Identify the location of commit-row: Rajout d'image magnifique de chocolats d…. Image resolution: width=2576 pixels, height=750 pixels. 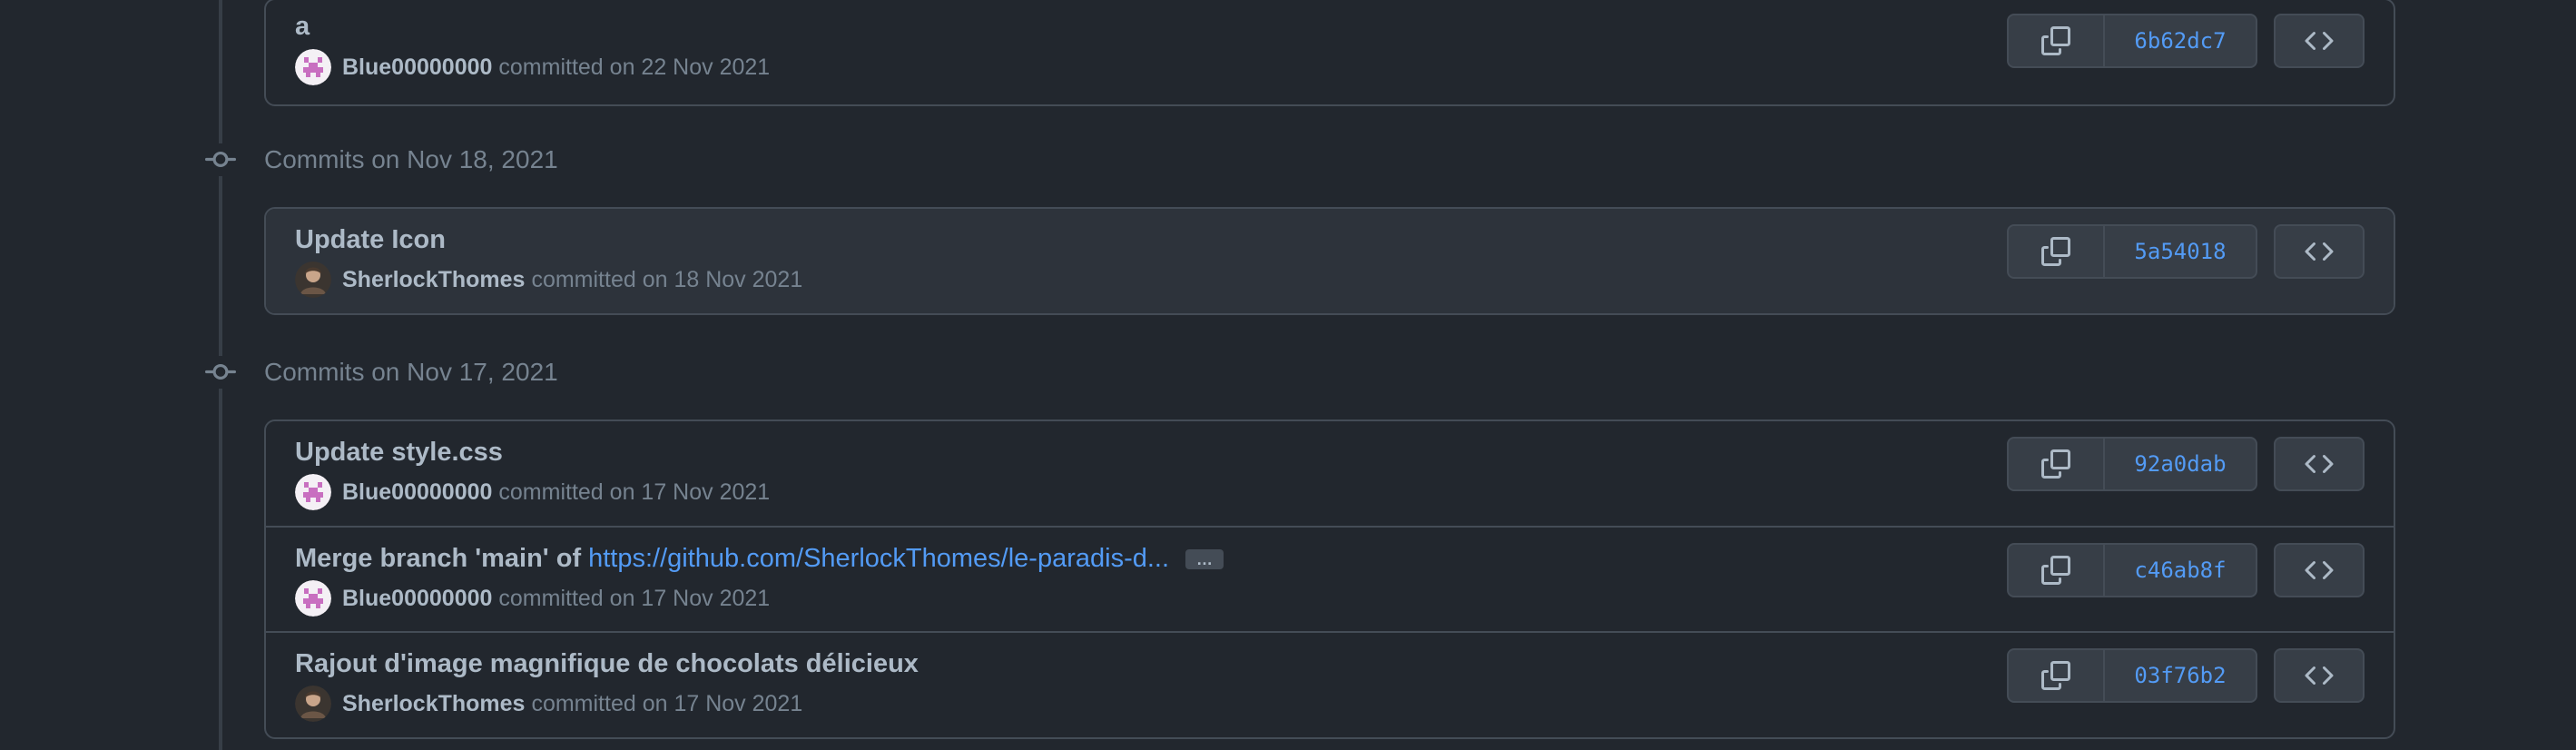
(1330, 684).